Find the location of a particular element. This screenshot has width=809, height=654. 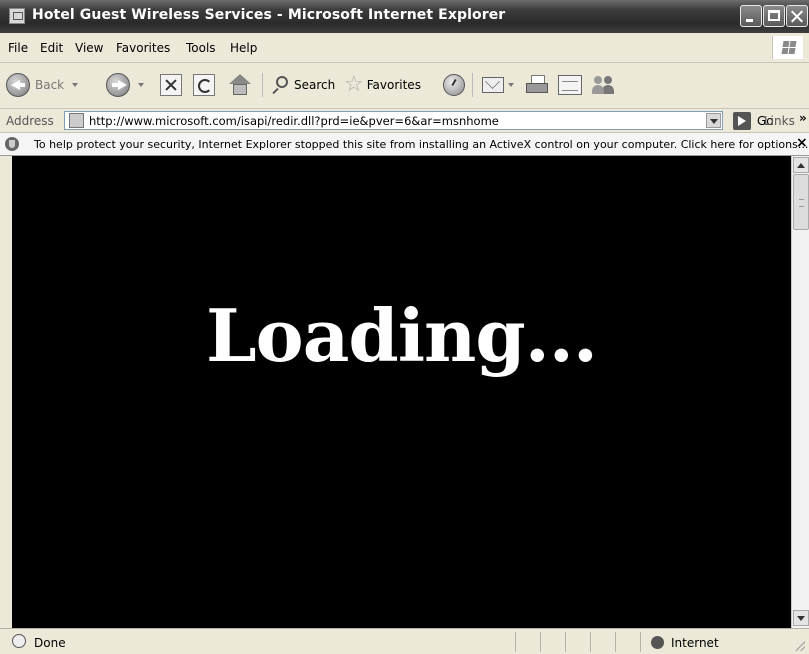

messenger-icon is located at coordinates (604, 85).